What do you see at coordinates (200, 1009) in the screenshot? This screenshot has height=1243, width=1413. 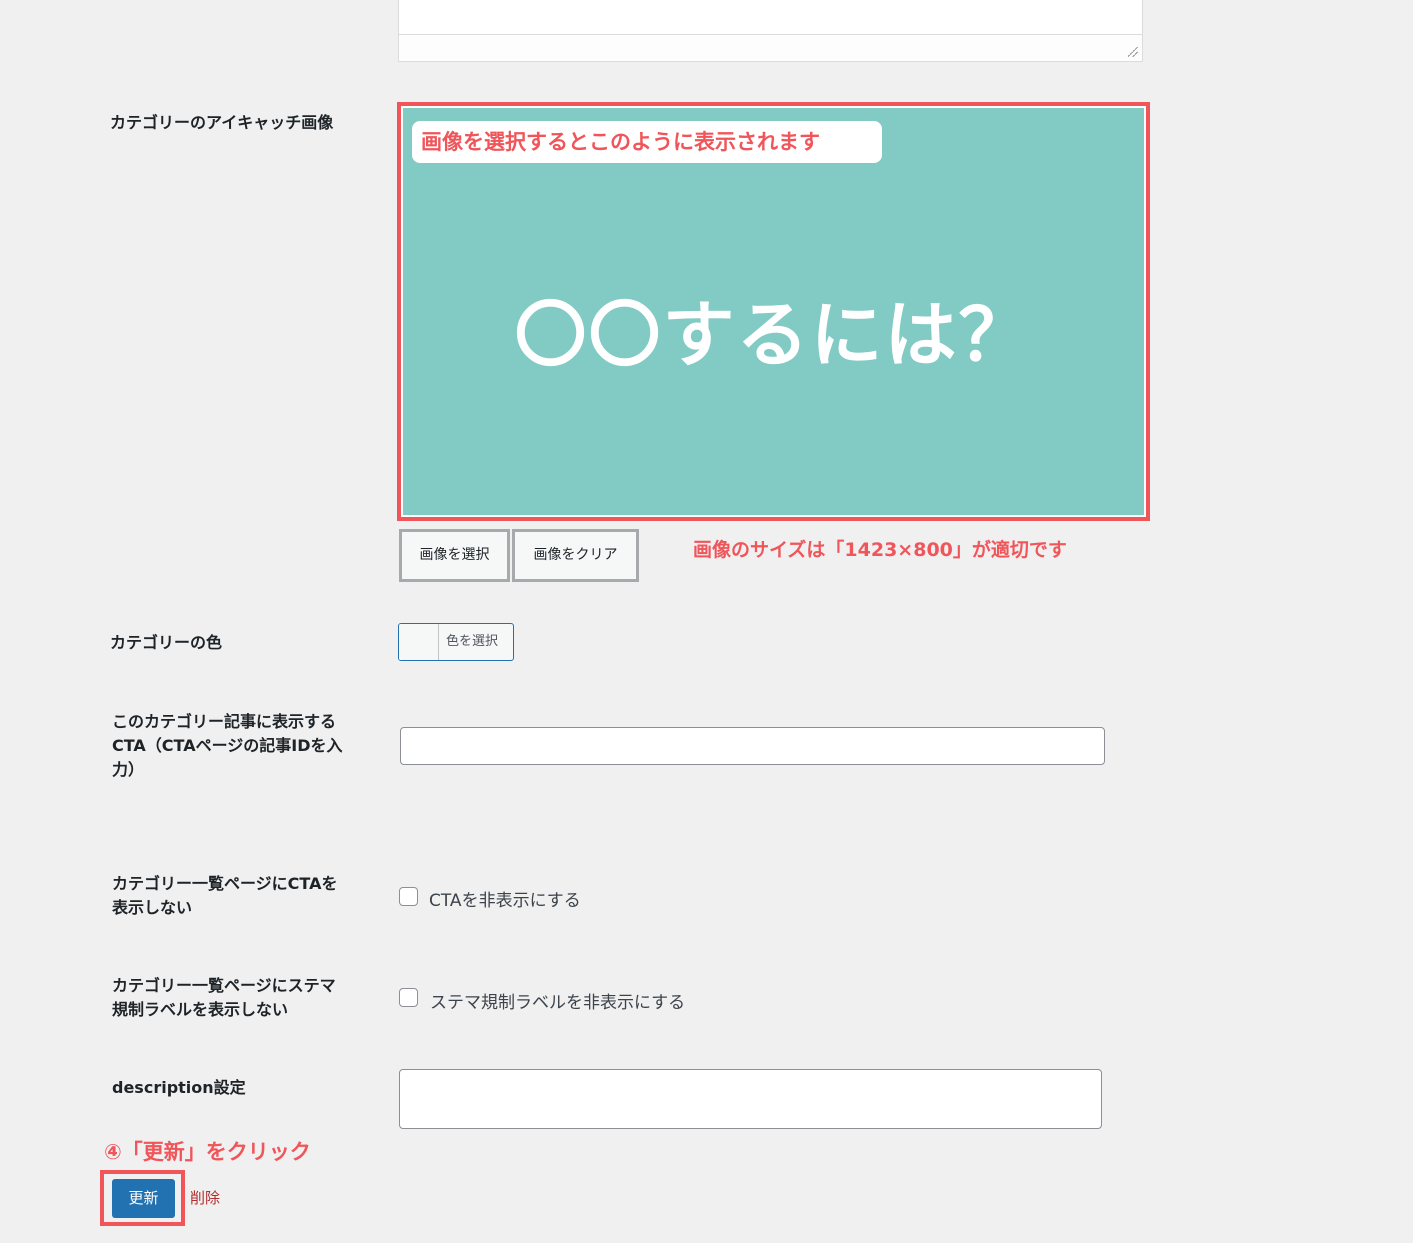 I see `hide-stema-label-line2: 規制ラベルを表示しない` at bounding box center [200, 1009].